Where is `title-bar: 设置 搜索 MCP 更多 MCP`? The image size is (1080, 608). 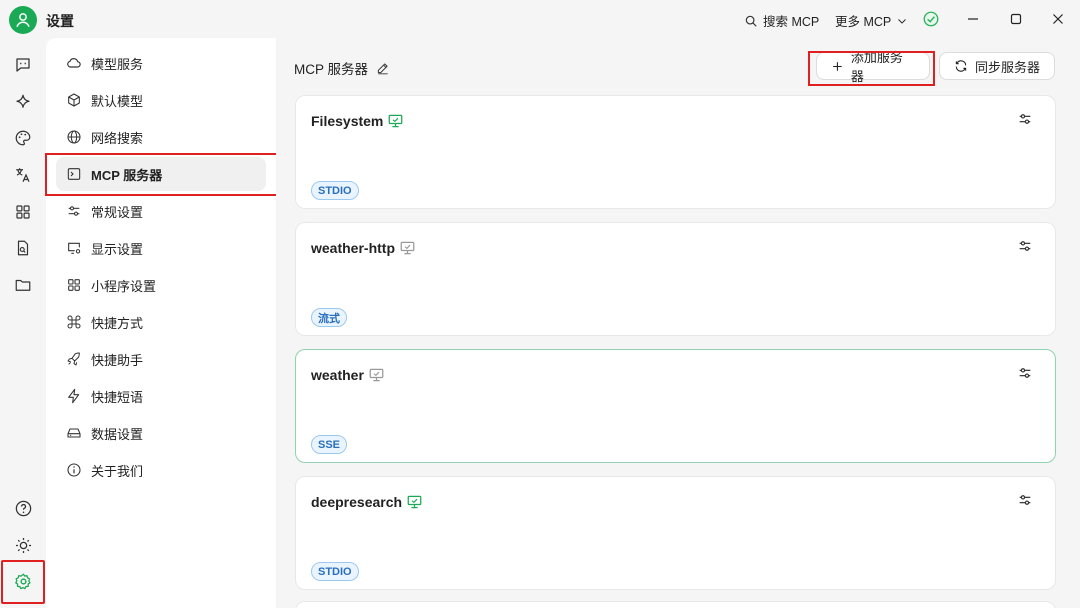 title-bar: 设置 搜索 MCP 更多 MCP is located at coordinates (540, 19).